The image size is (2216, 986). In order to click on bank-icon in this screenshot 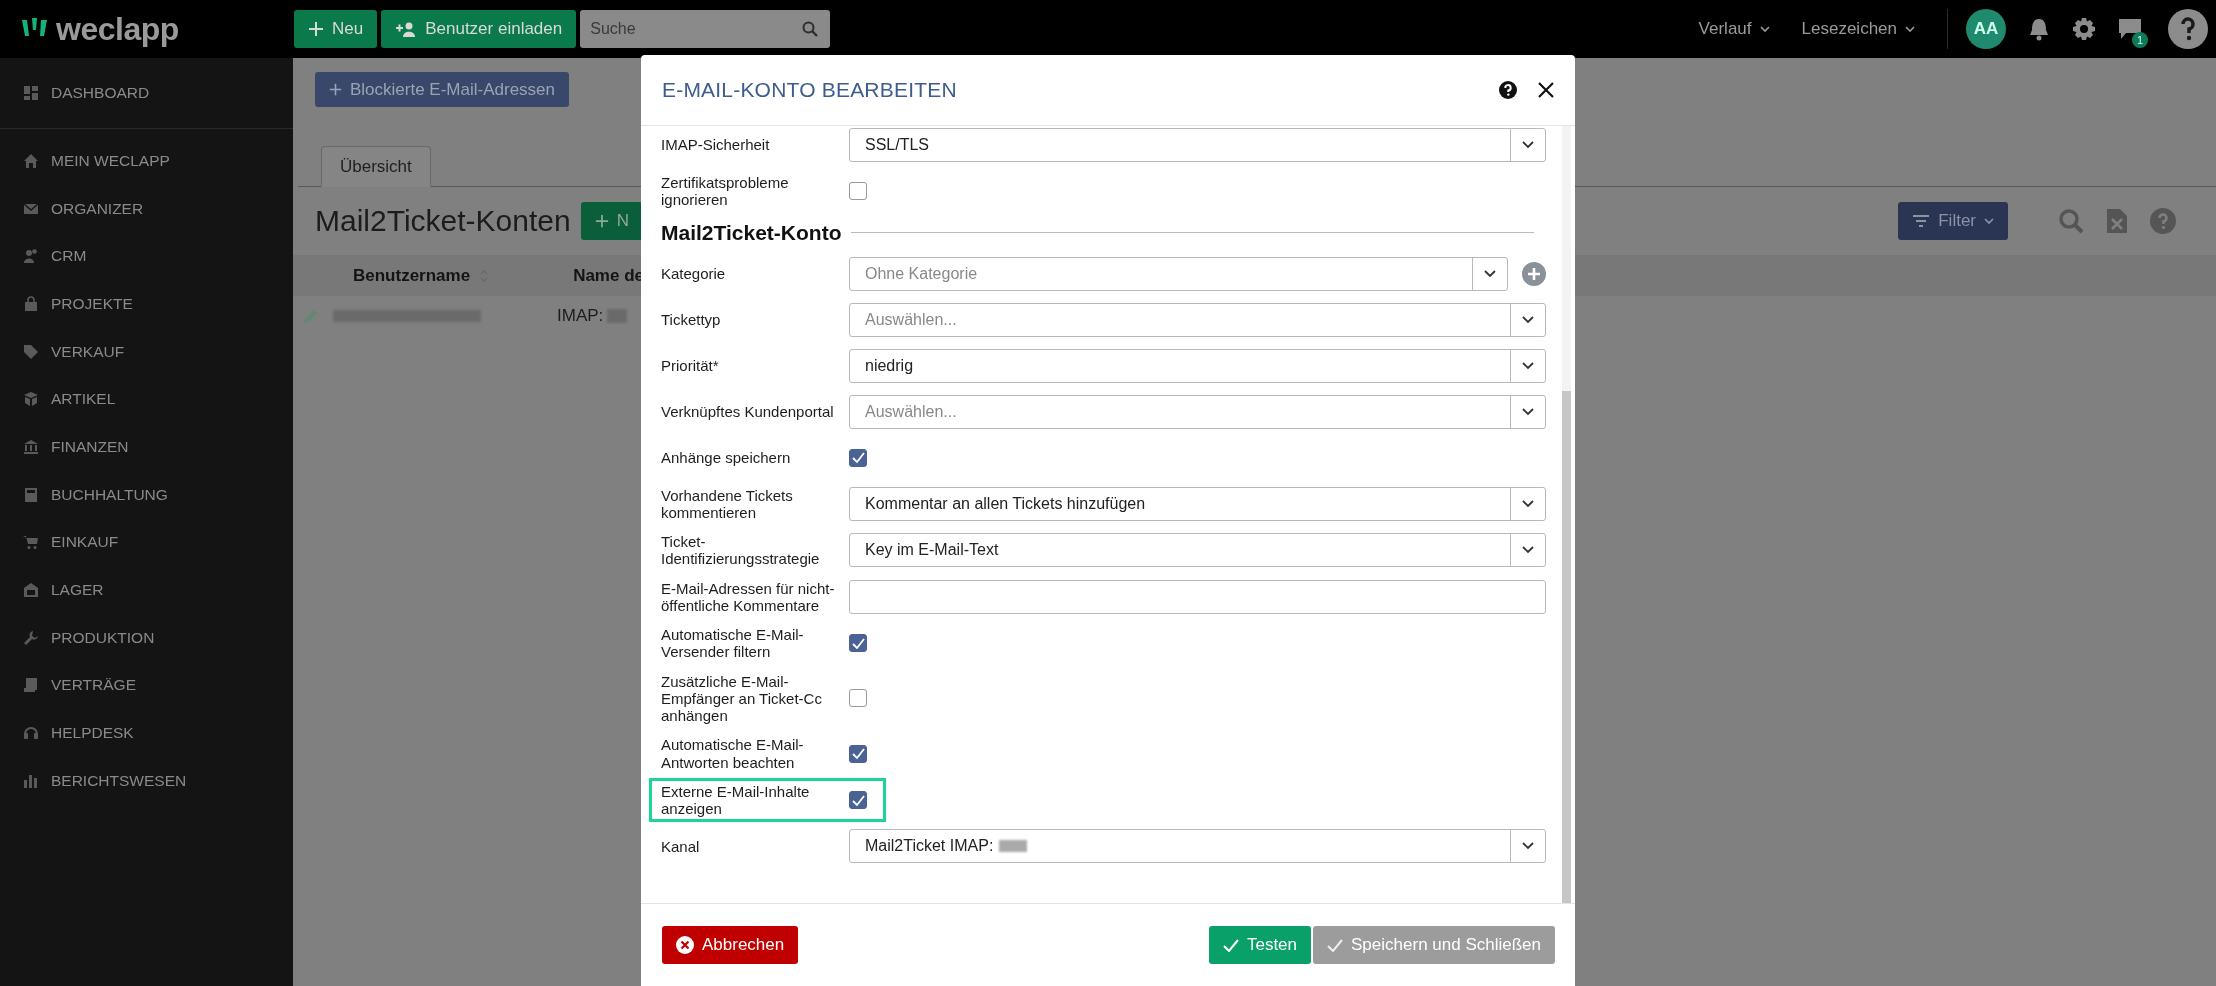, I will do `click(31, 446)`.